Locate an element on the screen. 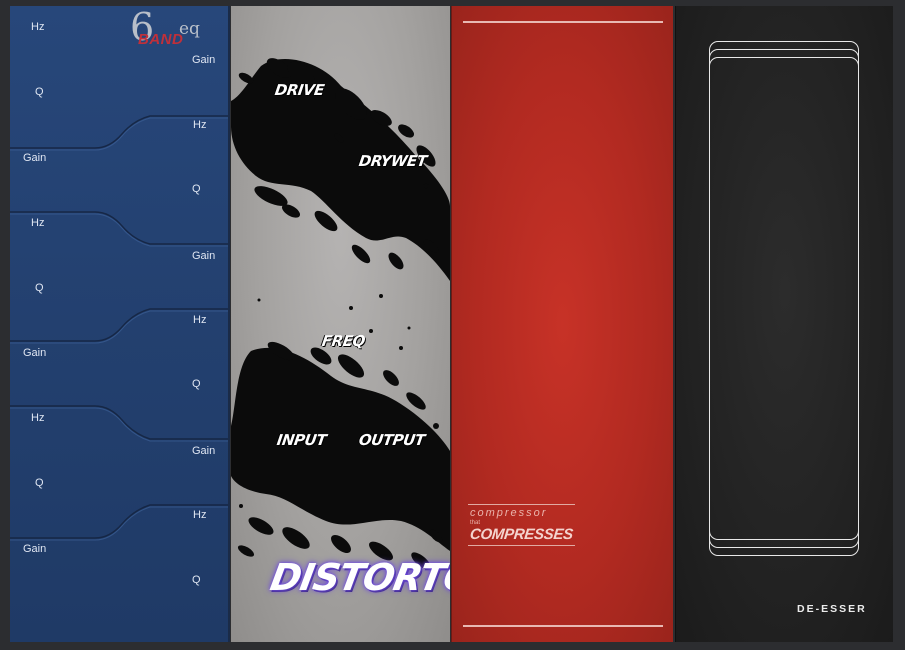 This screenshot has height=650, width=905. band6-hz-label: Hz is located at coordinates (200, 515).